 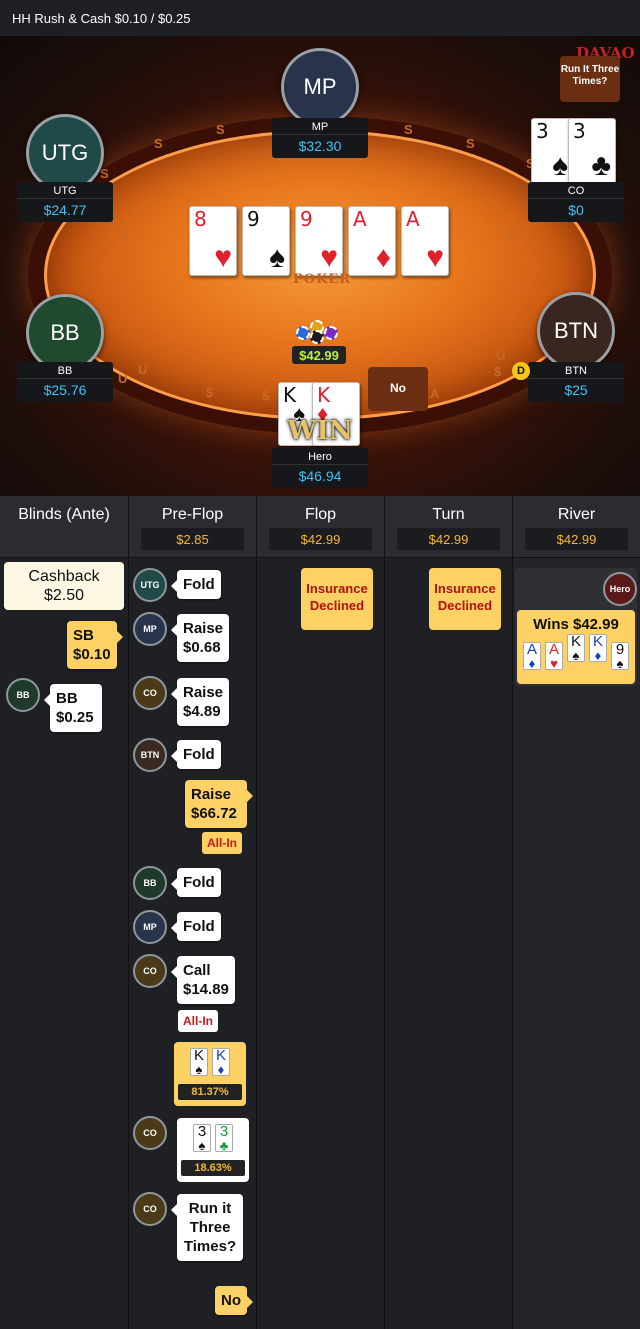 What do you see at coordinates (320, 943) in the screenshot?
I see `column-body: Insurance Declined` at bounding box center [320, 943].